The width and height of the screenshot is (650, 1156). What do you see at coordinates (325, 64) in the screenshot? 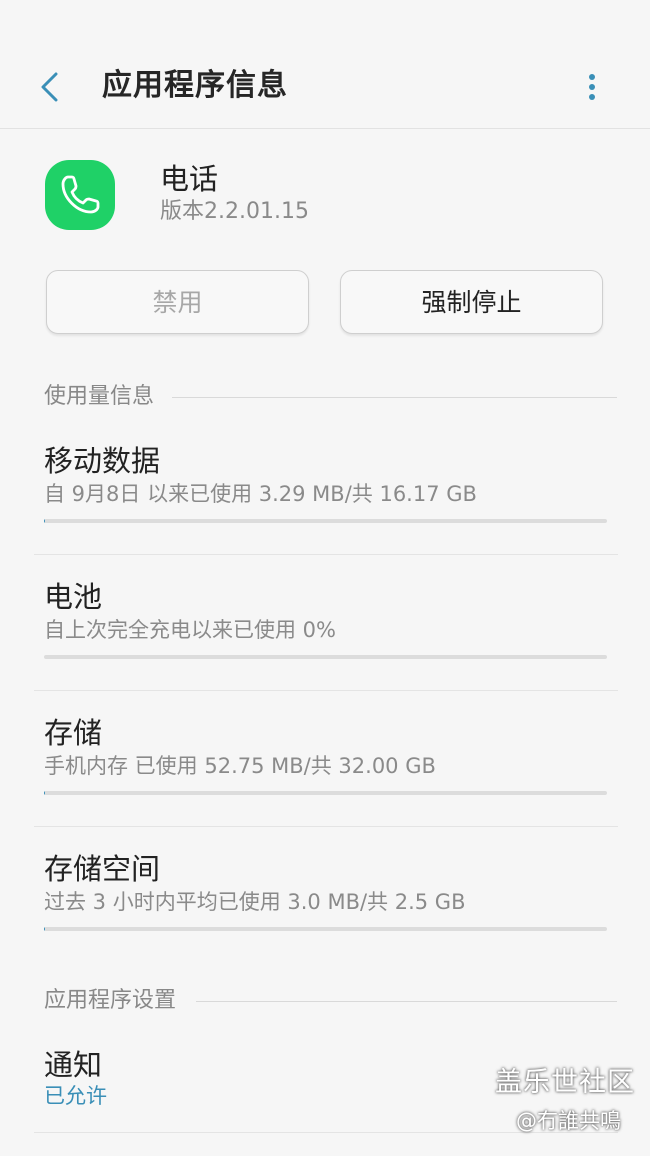
I see `app-bar: 应用程序信息` at bounding box center [325, 64].